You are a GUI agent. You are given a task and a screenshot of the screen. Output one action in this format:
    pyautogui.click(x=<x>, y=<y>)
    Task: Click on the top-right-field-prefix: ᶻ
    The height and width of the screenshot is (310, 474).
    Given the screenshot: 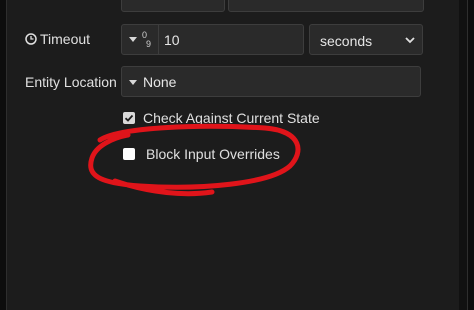 What is the action you would take?
    pyautogui.click(x=259, y=1)
    